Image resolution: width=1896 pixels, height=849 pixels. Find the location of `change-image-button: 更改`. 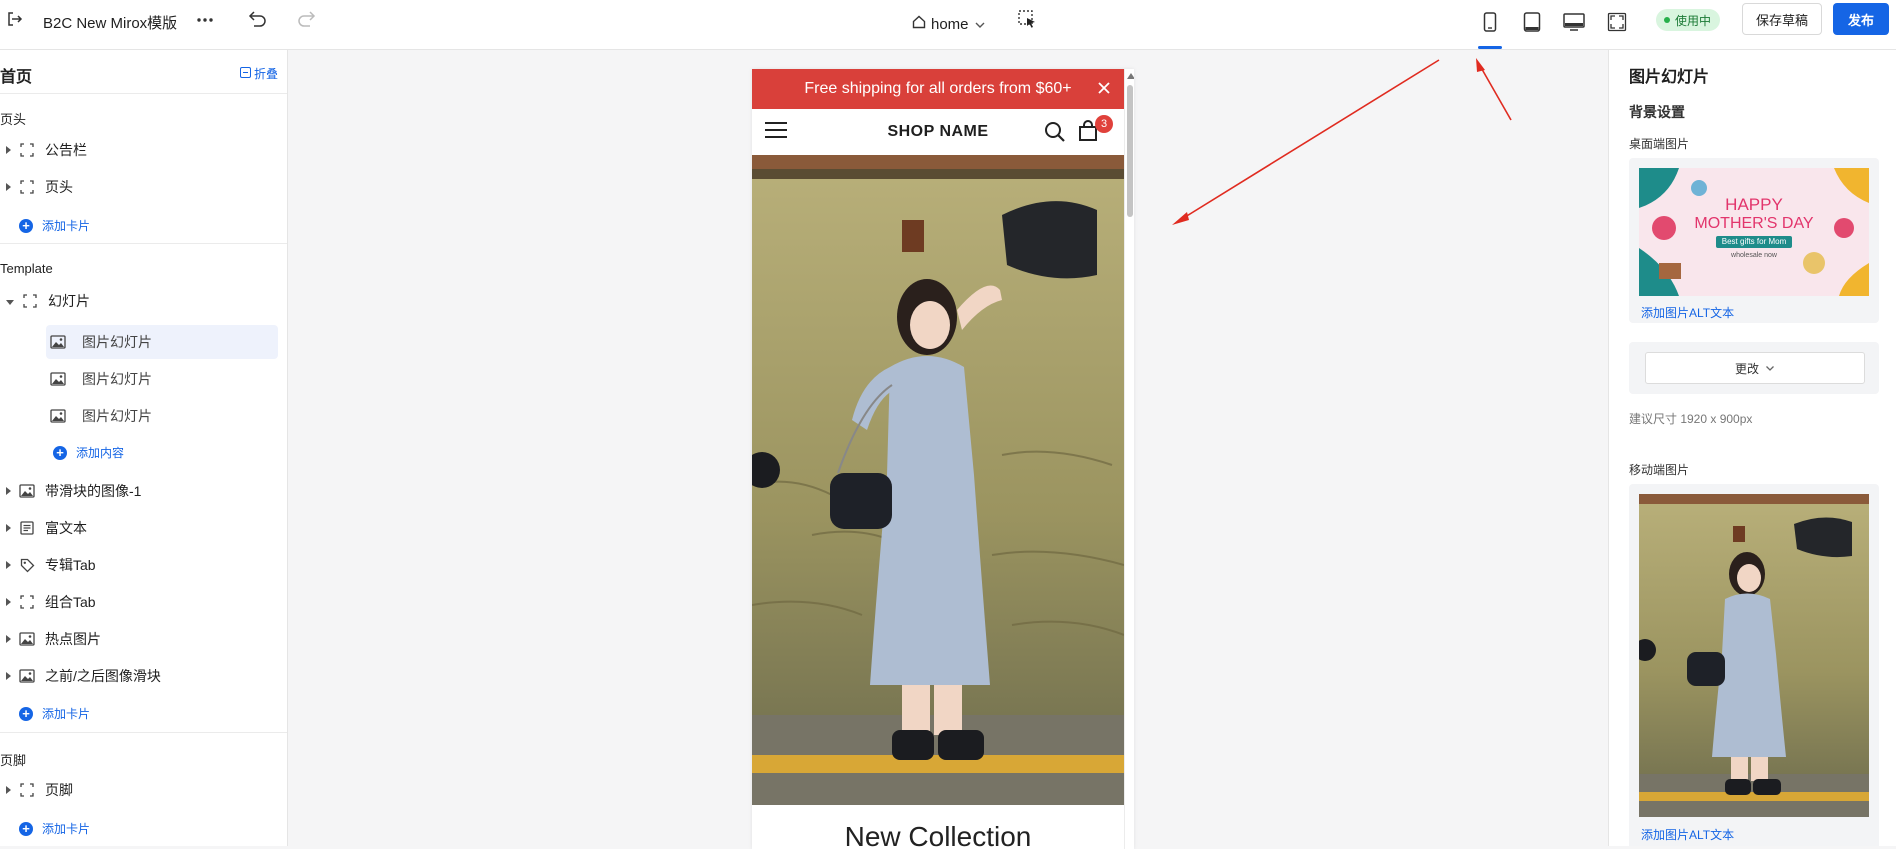

change-image-button: 更改 is located at coordinates (1755, 368).